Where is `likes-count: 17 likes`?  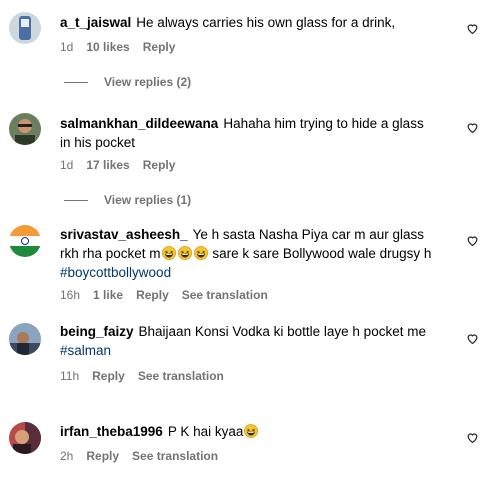 likes-count: 17 likes is located at coordinates (107, 165).